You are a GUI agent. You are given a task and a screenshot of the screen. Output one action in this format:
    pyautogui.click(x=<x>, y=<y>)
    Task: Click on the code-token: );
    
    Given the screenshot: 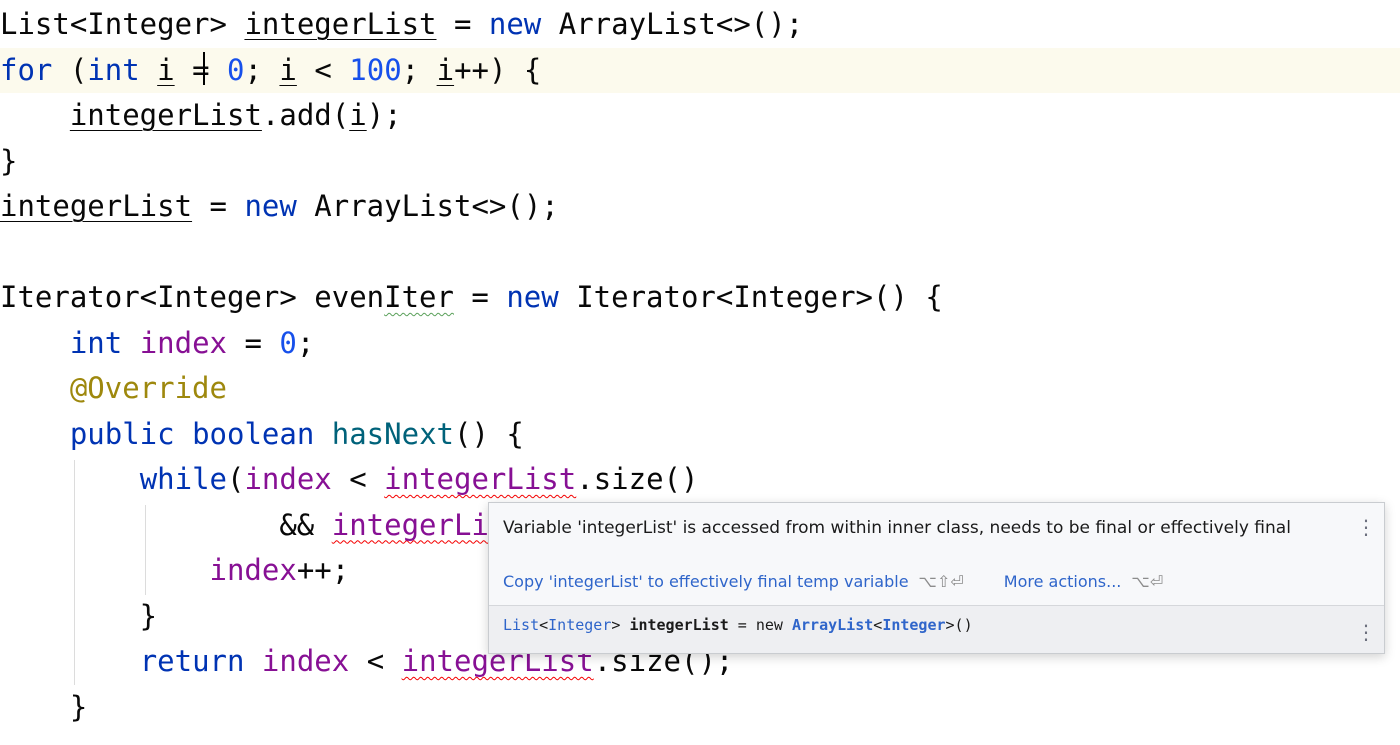 What is the action you would take?
    pyautogui.click(x=384, y=115)
    